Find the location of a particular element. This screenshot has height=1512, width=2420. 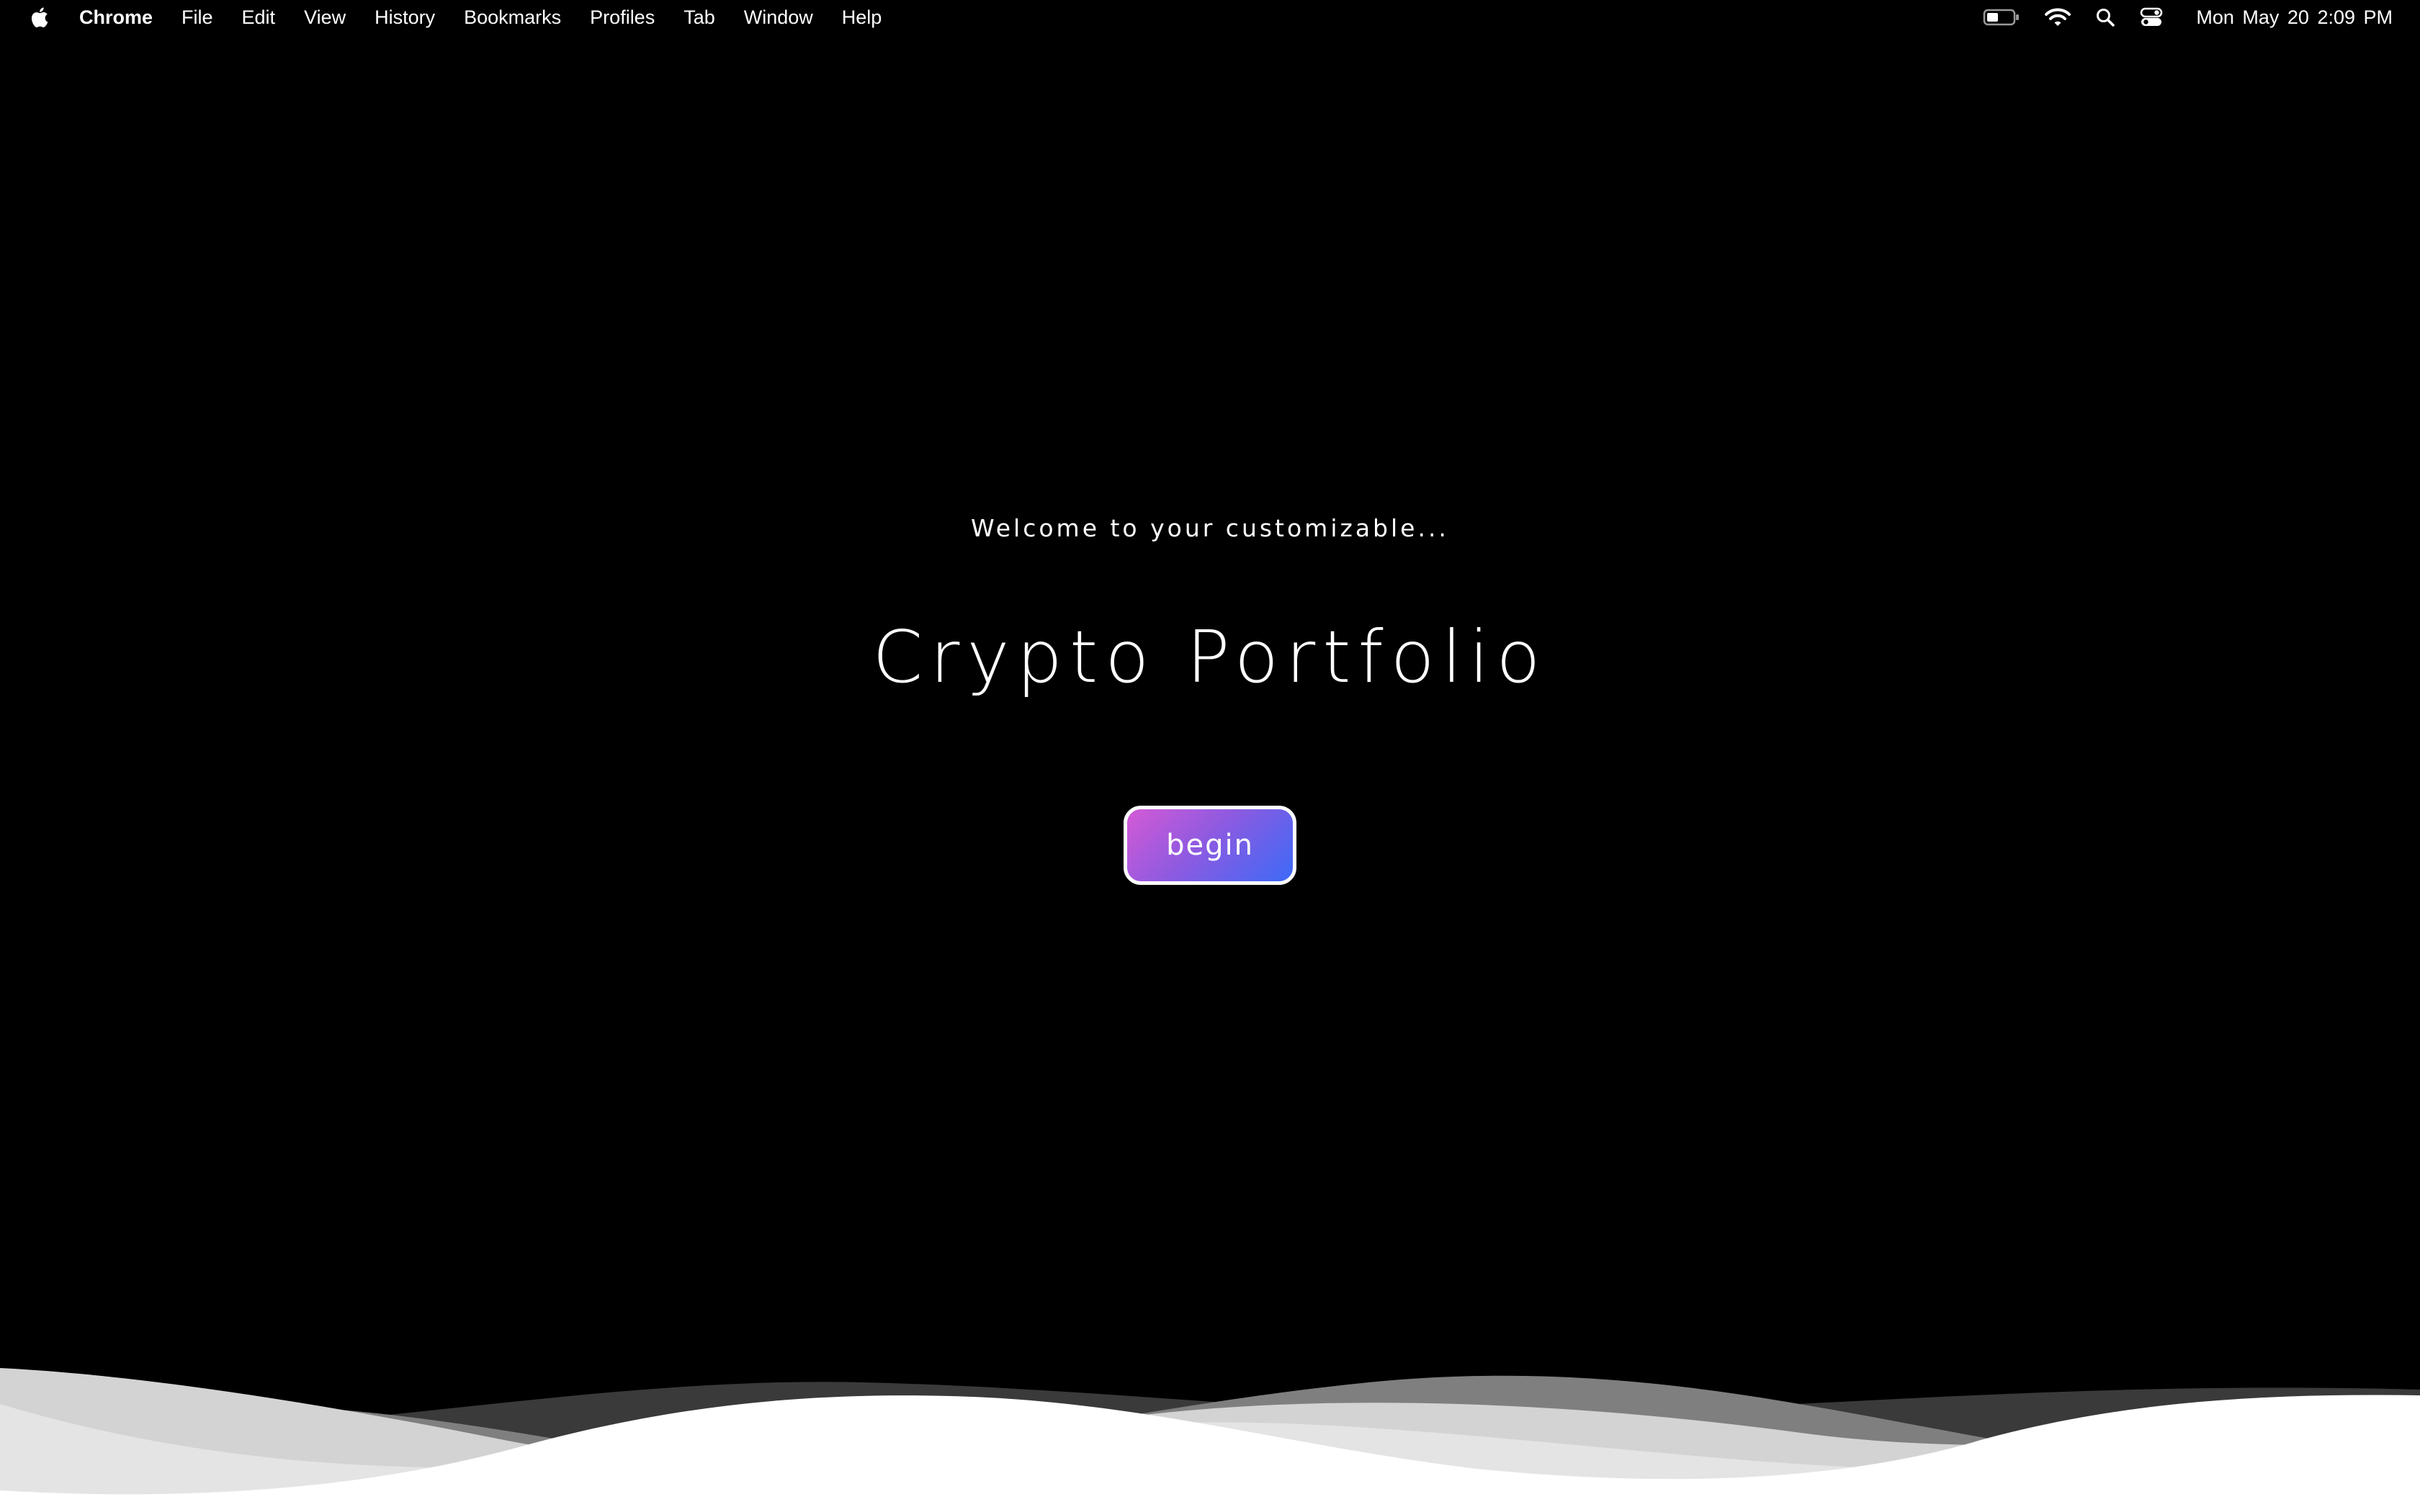

menu-edit: Edit is located at coordinates (259, 17).